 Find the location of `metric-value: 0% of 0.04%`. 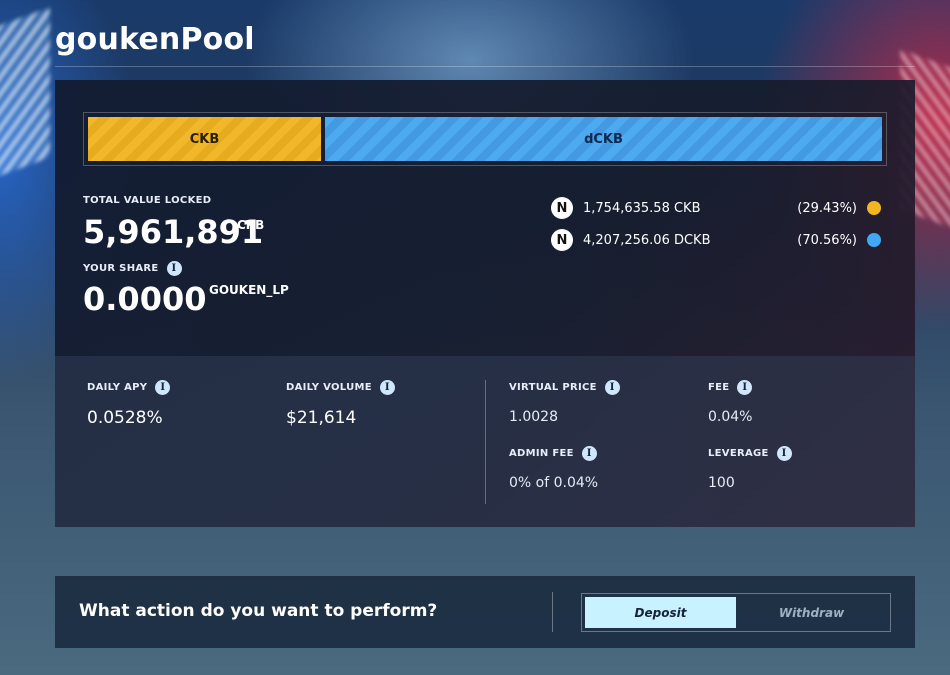

metric-value: 0% of 0.04% is located at coordinates (554, 483).